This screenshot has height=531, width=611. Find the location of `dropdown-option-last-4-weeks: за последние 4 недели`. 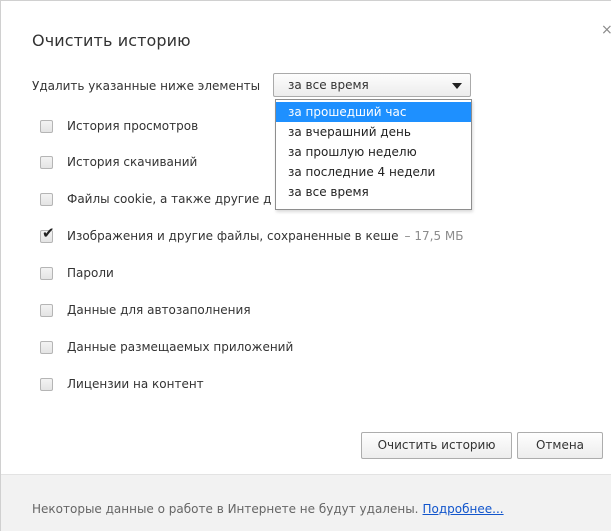

dropdown-option-last-4-weeks: за последние 4 недели is located at coordinates (373, 172).